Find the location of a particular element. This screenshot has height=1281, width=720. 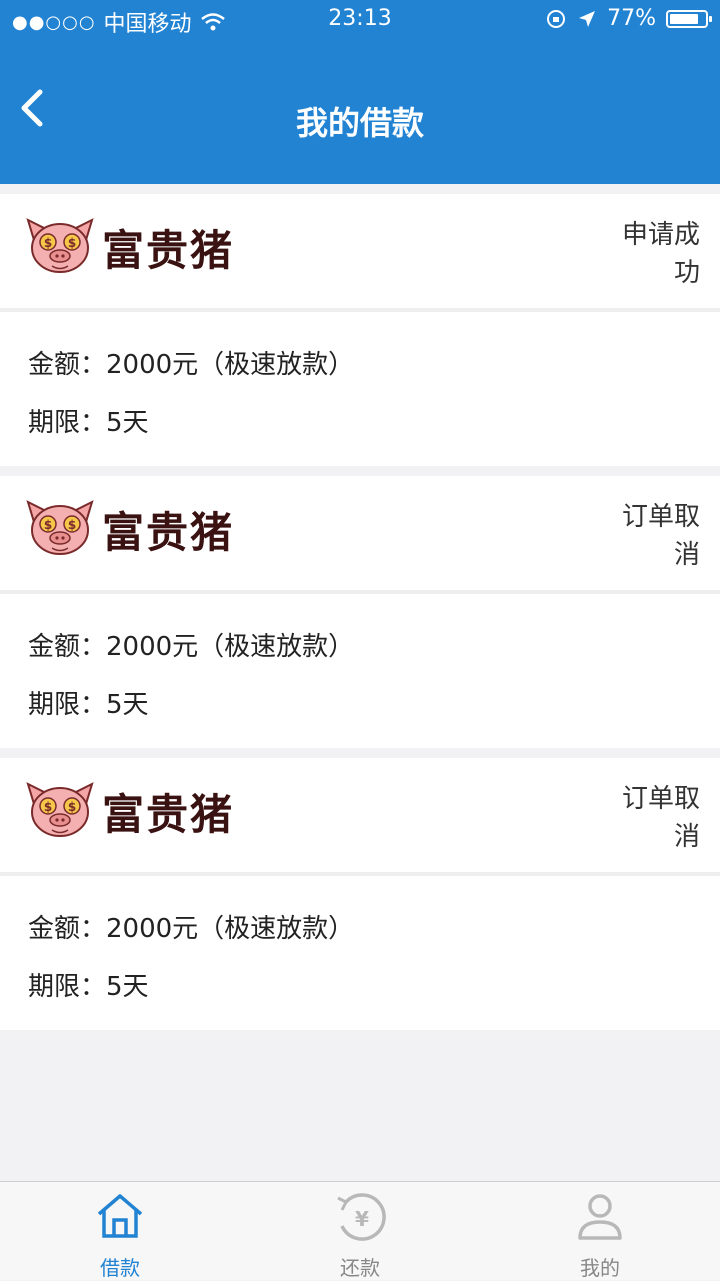

tab-borrow: 借款 is located at coordinates (120, 1236).